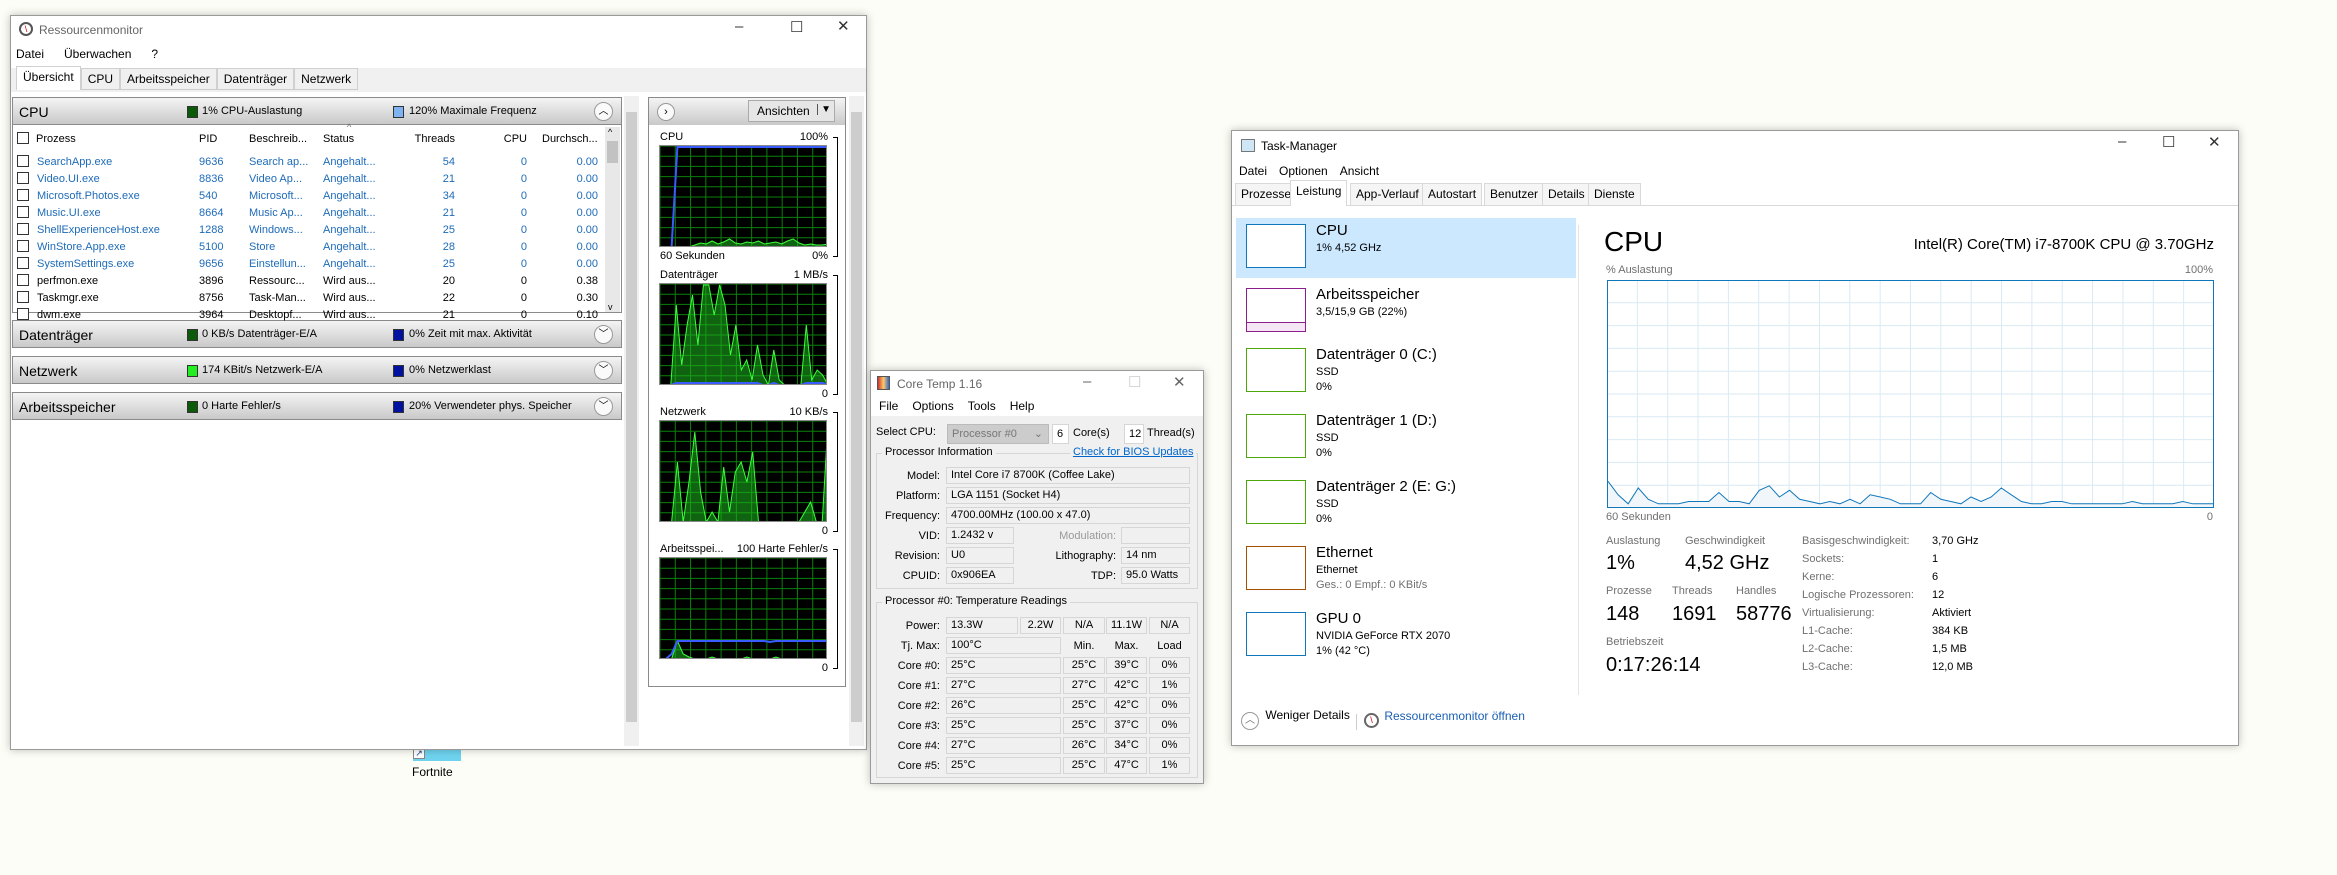 The image size is (2337, 875). Describe the element at coordinates (612, 219) in the screenshot. I see `process-list-scrollbar: ^ v` at that location.